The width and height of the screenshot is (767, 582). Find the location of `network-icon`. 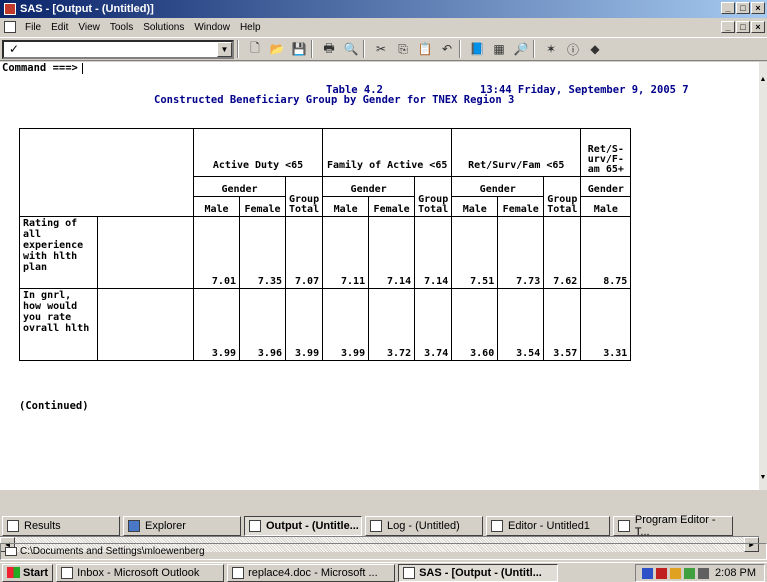

network-icon is located at coordinates (704, 573).